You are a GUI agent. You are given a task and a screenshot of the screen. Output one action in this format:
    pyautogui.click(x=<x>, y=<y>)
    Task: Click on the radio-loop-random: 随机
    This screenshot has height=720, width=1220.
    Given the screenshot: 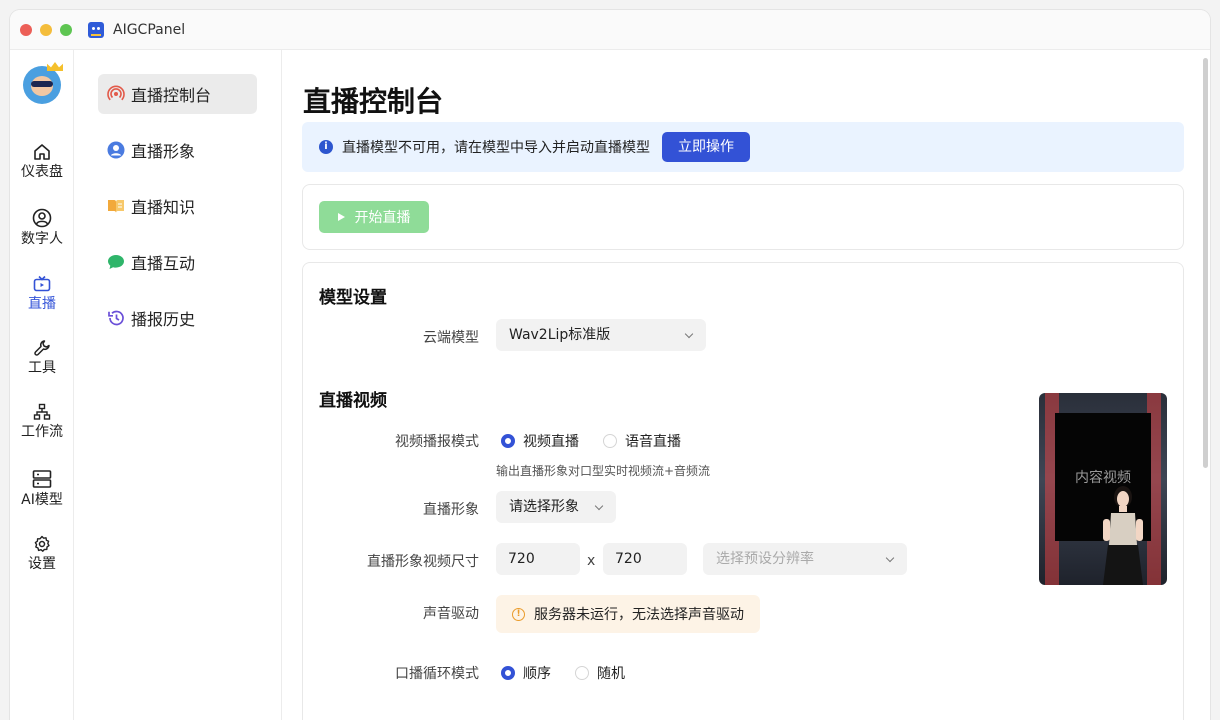 What is the action you would take?
    pyautogui.click(x=600, y=673)
    